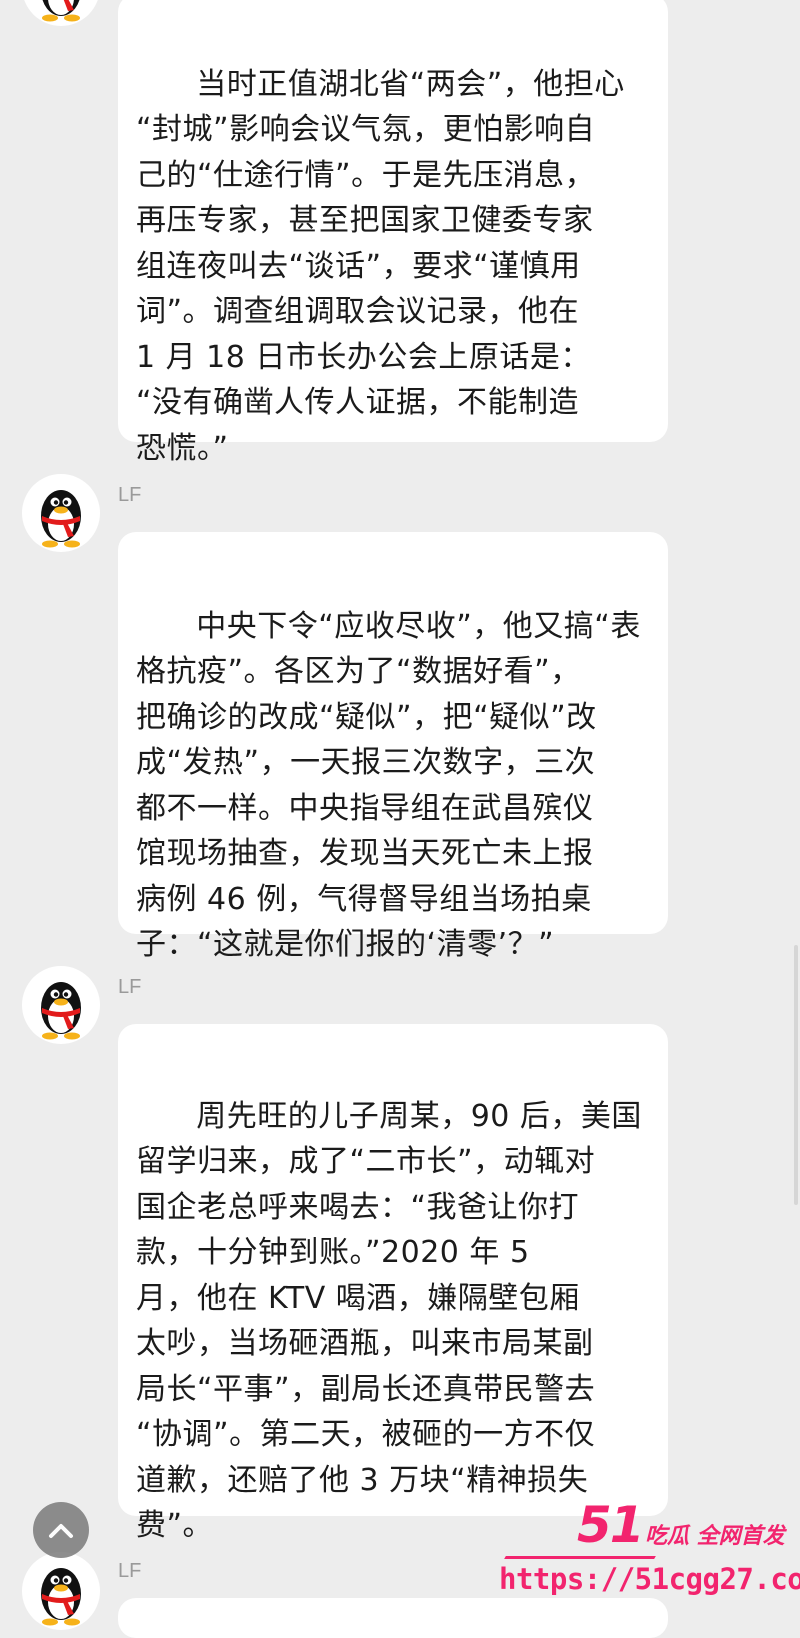 The height and width of the screenshot is (1638, 800). What do you see at coordinates (580, 1557) in the screenshot?
I see `watermark-divider` at bounding box center [580, 1557].